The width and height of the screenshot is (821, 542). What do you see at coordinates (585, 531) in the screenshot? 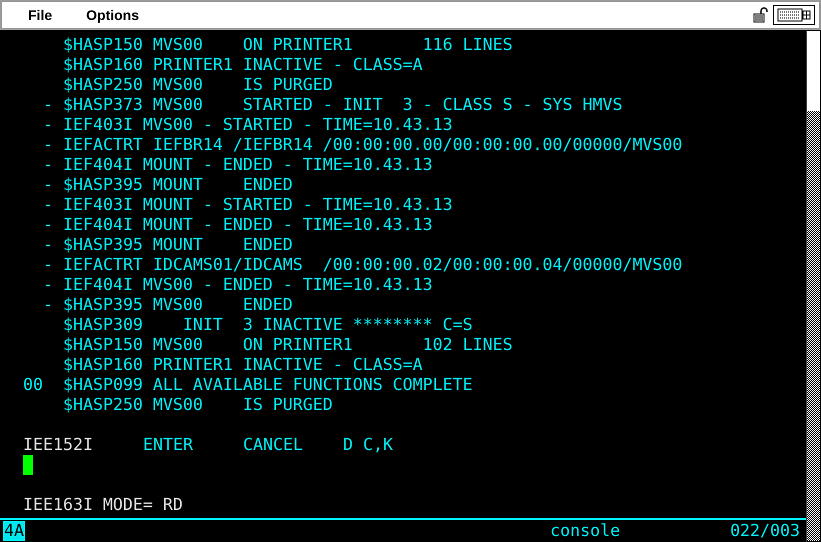
I see `session-name: console` at bounding box center [585, 531].